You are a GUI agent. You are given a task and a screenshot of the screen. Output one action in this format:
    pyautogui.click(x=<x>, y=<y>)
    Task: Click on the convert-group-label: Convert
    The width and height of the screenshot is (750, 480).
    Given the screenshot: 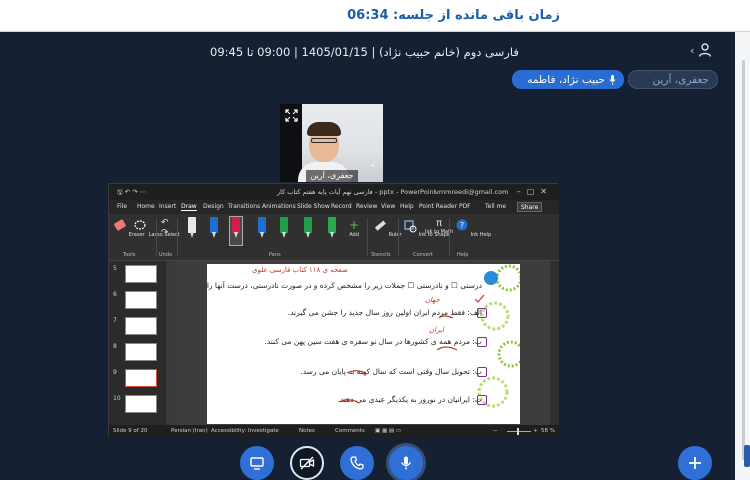 What is the action you would take?
    pyautogui.click(x=423, y=255)
    